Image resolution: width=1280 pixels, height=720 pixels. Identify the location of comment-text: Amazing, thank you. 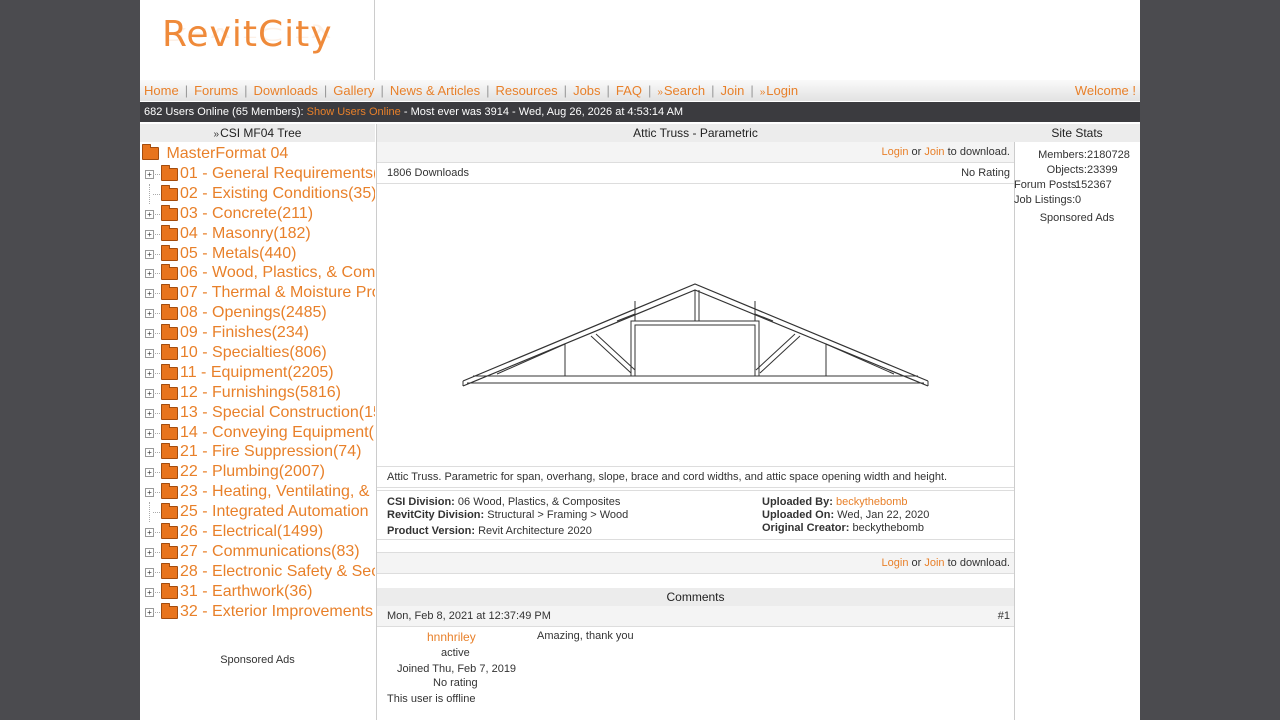
(585, 636).